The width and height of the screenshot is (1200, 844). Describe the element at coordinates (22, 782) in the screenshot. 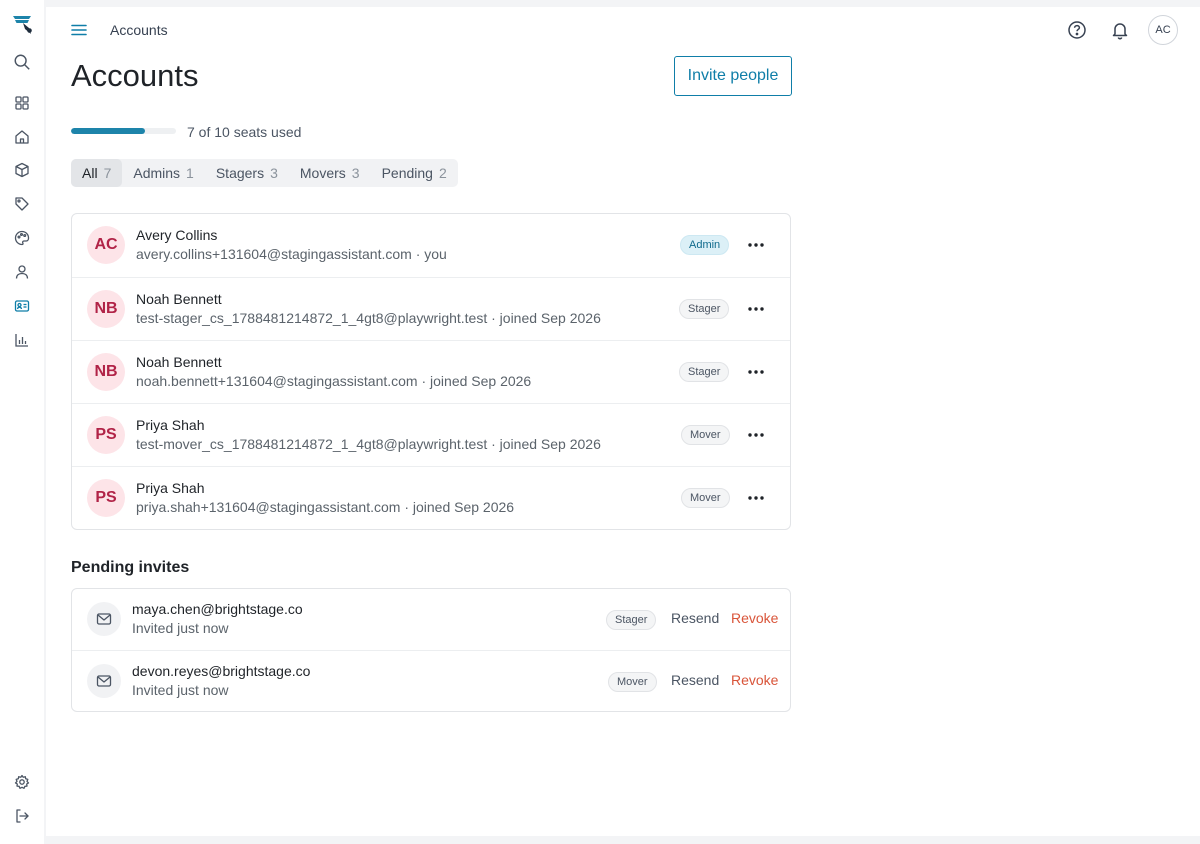

I see `gear-icon` at that location.